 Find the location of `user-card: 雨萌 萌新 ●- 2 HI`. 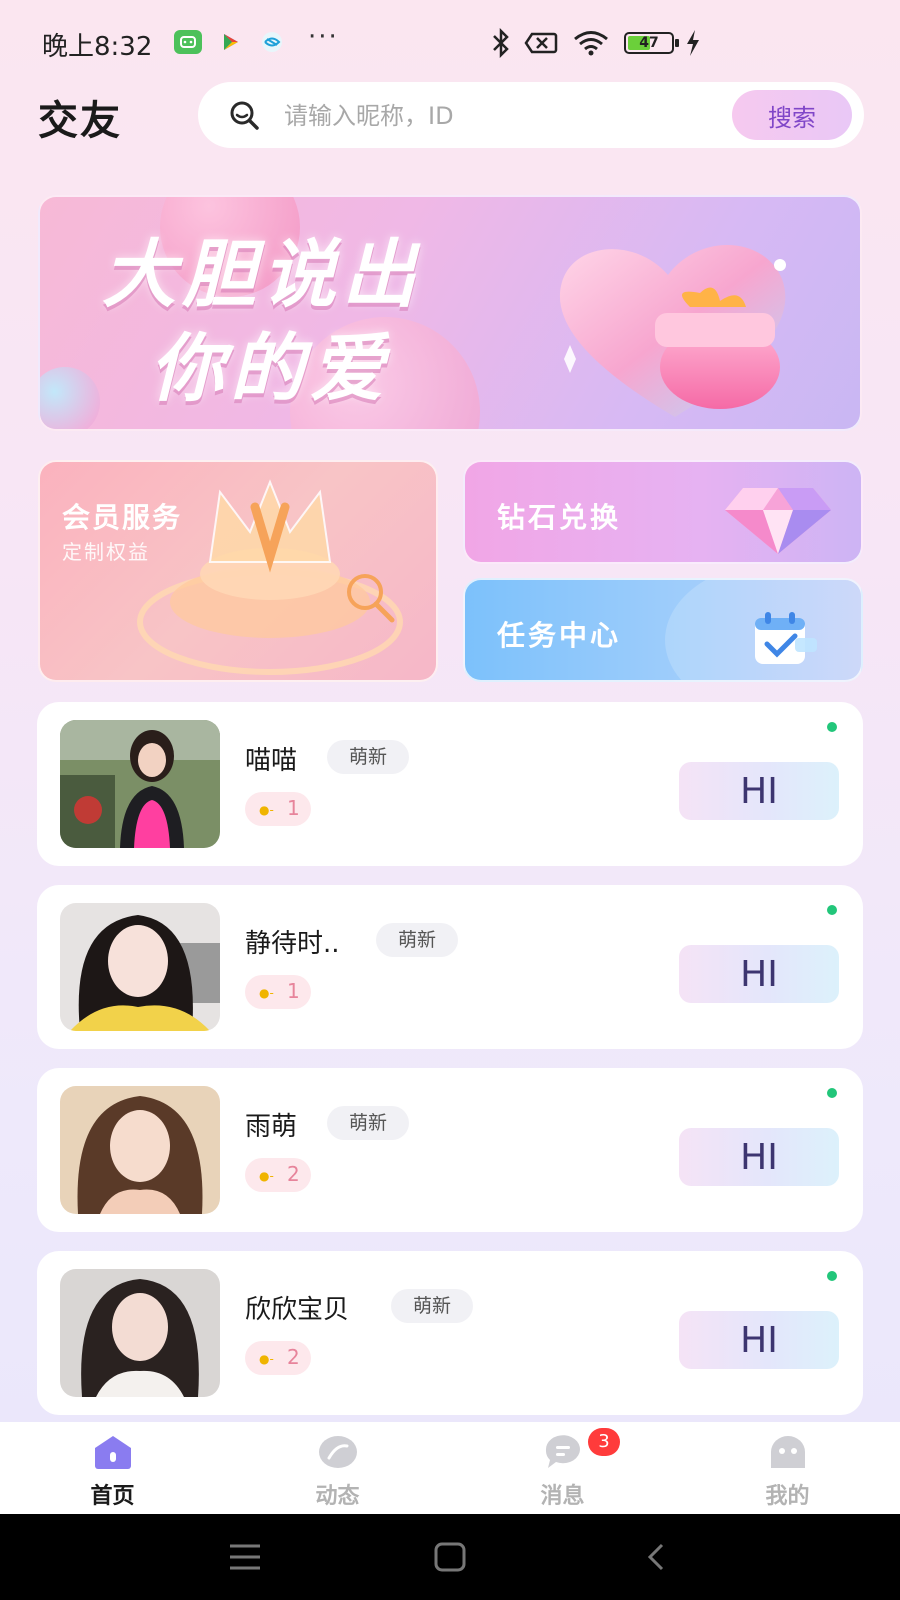

user-card: 雨萌 萌新 ●- 2 HI is located at coordinates (450, 1150).